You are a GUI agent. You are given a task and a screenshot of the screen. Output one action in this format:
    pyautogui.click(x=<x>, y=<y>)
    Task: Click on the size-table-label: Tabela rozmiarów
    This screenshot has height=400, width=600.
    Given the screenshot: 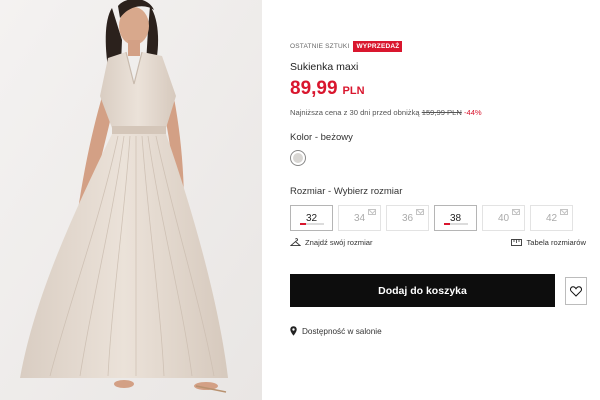 What is the action you would take?
    pyautogui.click(x=556, y=242)
    